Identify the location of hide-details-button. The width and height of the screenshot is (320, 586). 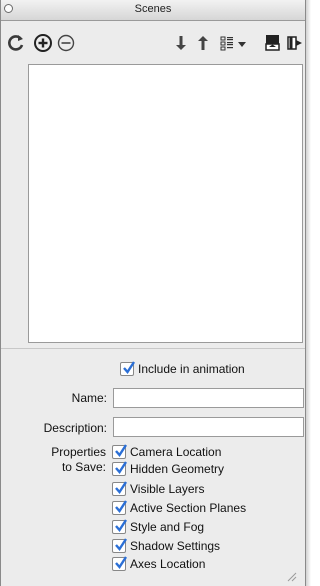
(294, 44).